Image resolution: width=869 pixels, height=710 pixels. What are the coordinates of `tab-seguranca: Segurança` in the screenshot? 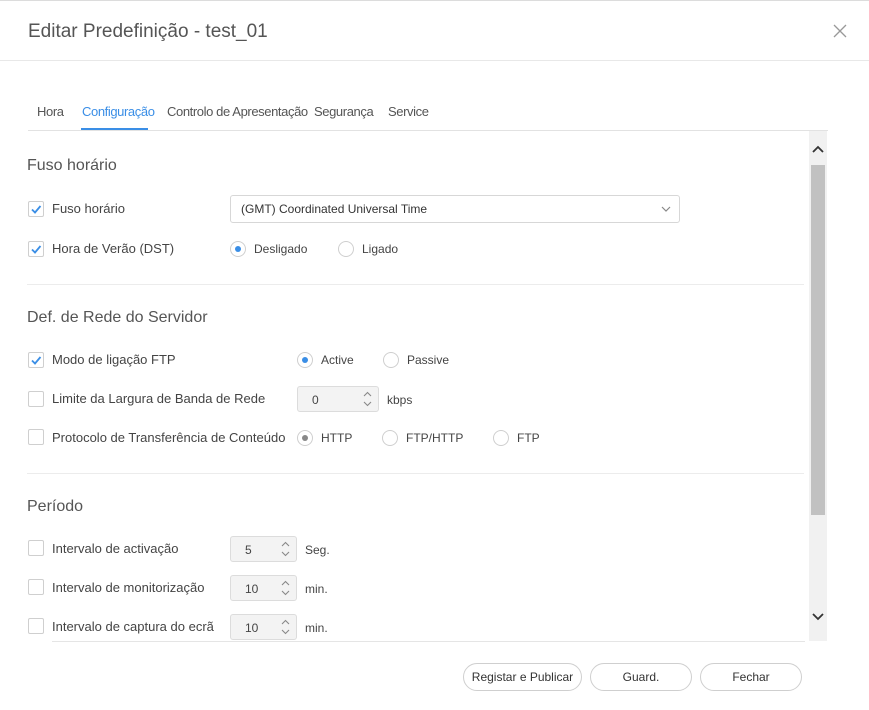 It's located at (344, 111).